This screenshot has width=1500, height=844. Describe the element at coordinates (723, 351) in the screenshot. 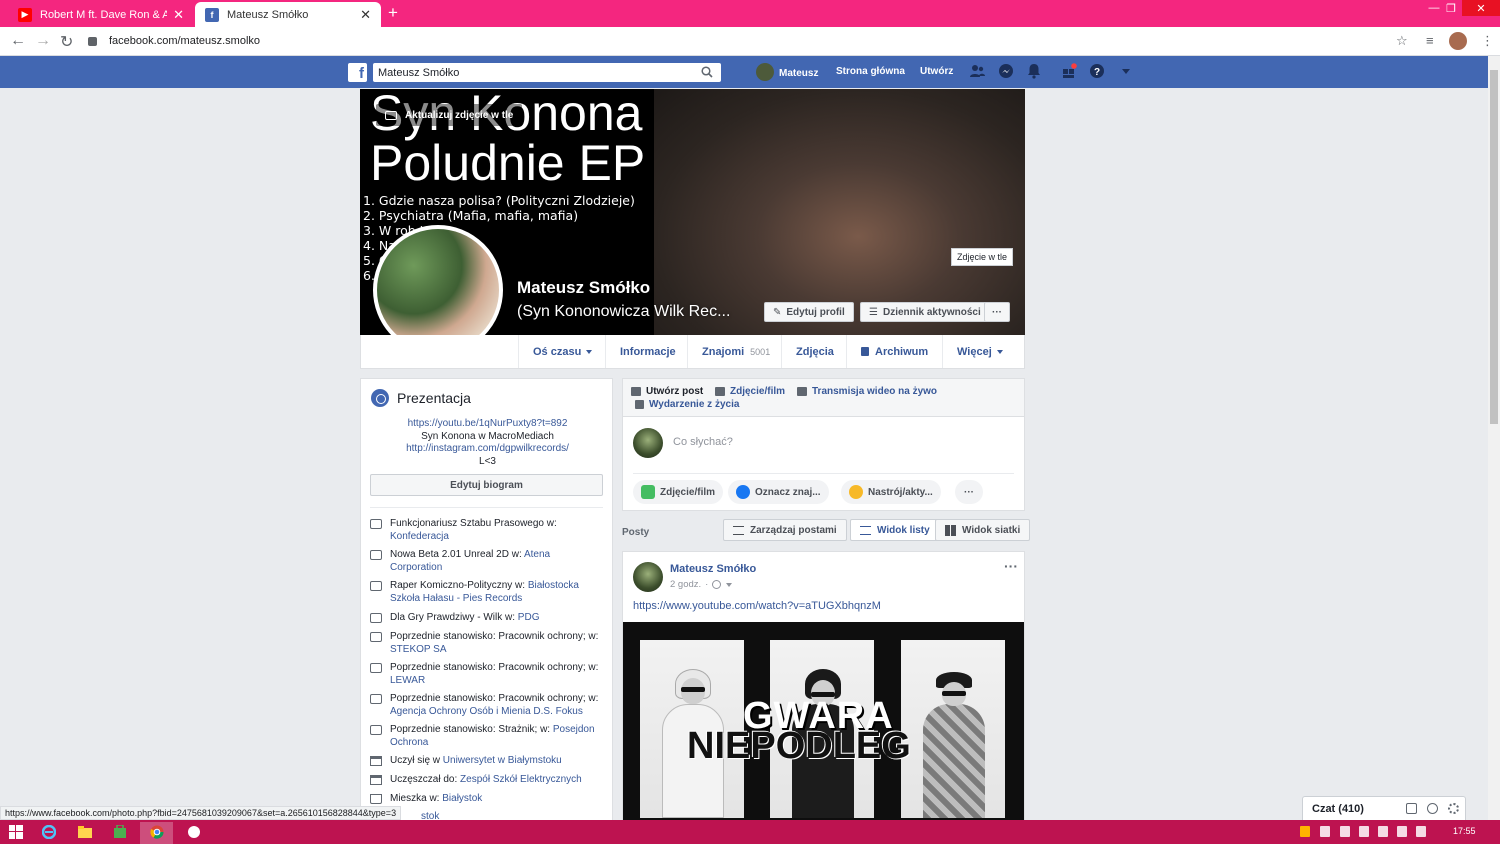

I see `tab-label: Znajomi` at that location.